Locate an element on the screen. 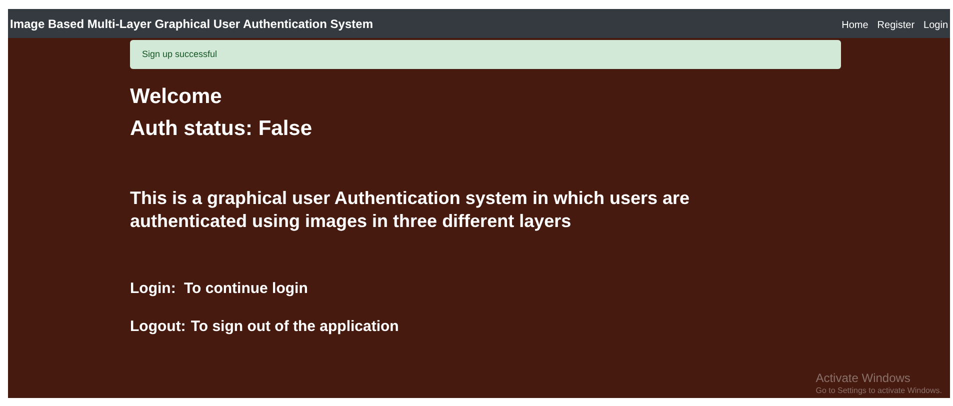  nav-link: Register is located at coordinates (896, 25).